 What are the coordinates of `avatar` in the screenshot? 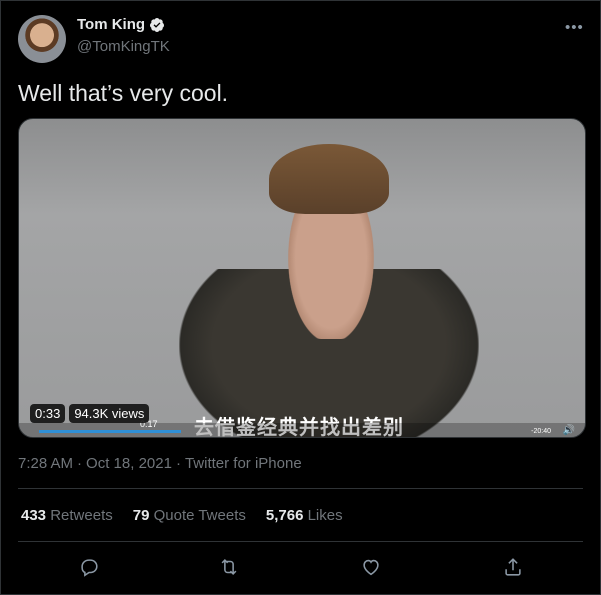 It's located at (42, 39).